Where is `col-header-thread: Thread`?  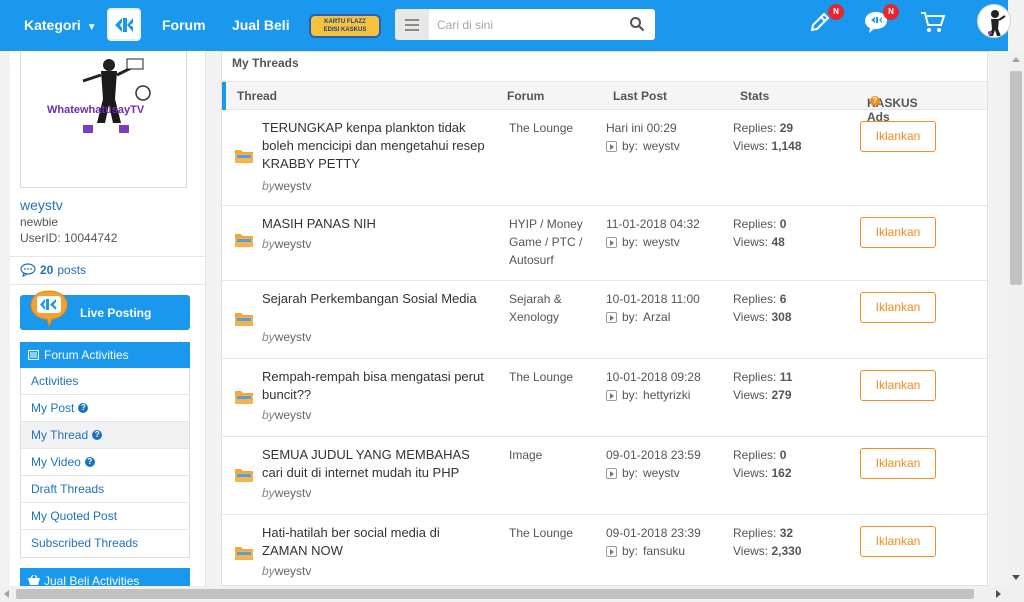 col-header-thread: Thread is located at coordinates (257, 96).